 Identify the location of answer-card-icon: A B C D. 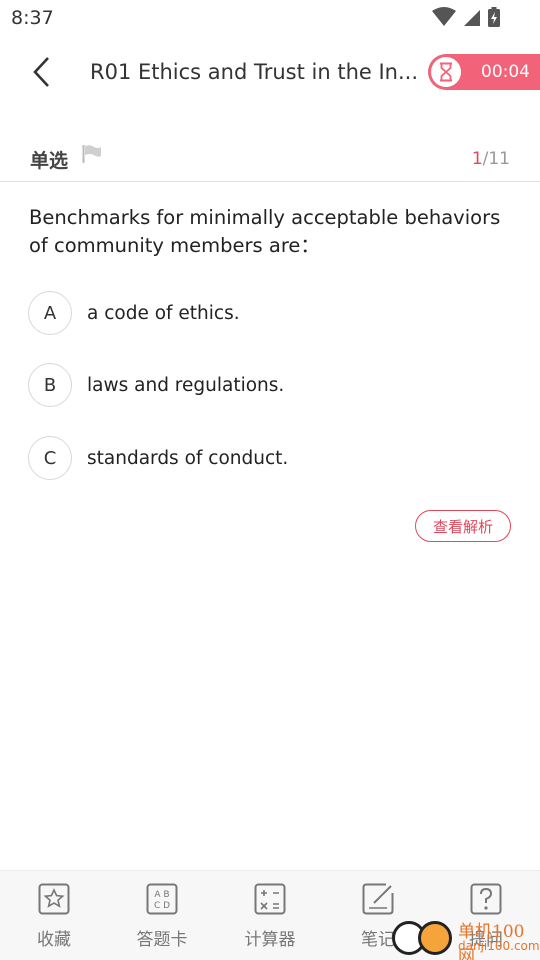
(162, 899).